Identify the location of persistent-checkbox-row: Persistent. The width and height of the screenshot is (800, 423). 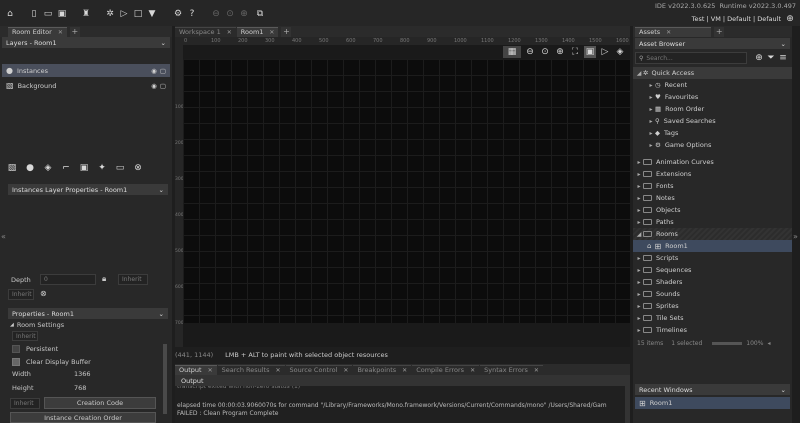
(35, 349).